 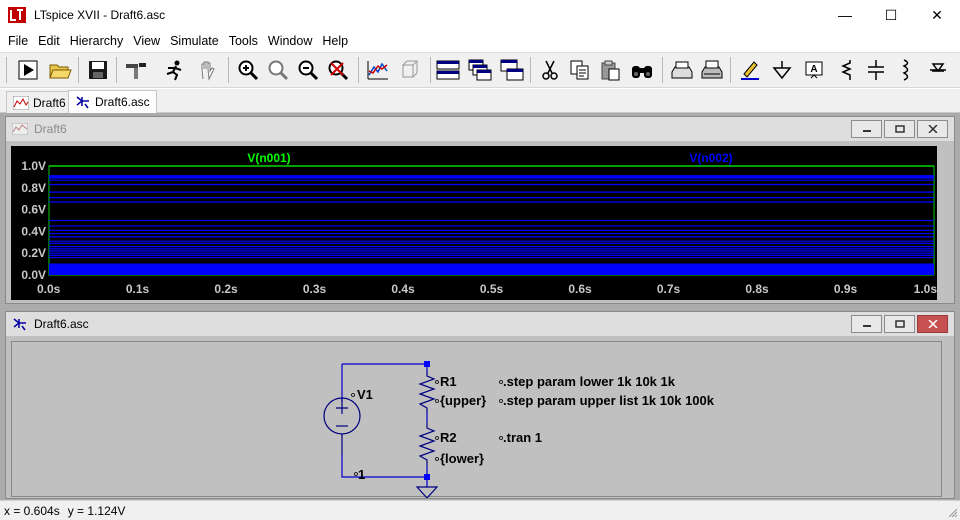 I want to click on schematic-maximize-button, so click(x=899, y=324).